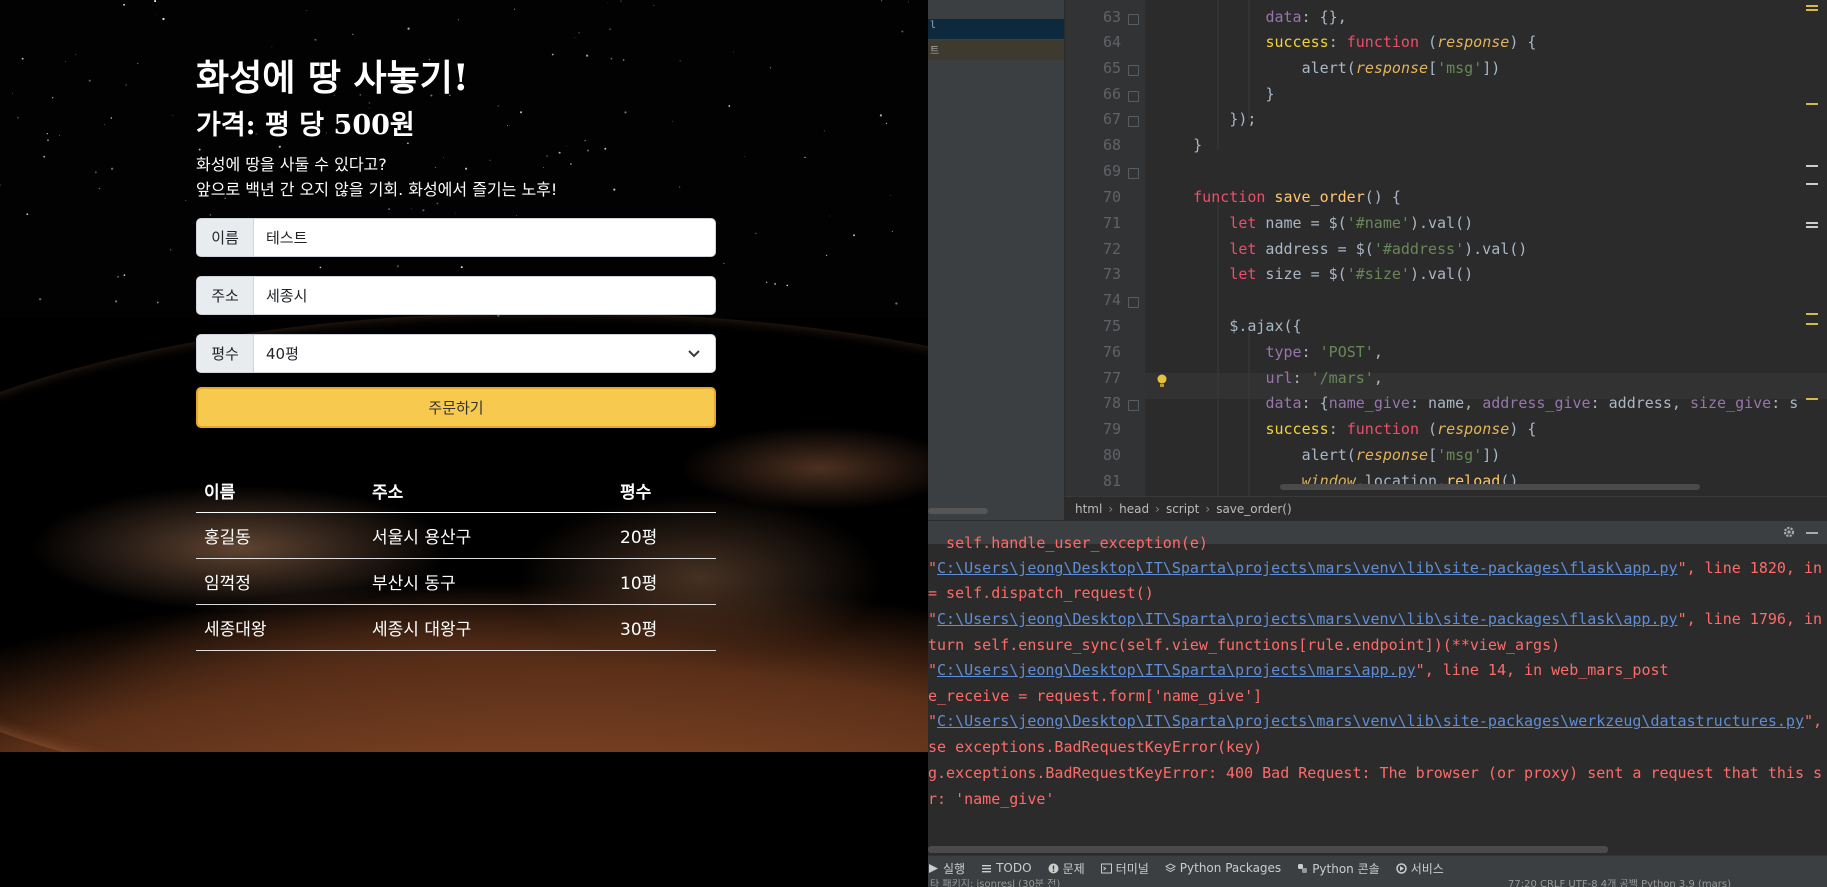 The height and width of the screenshot is (887, 1827). Describe the element at coordinates (1812, 533) in the screenshot. I see `minimize-icon` at that location.